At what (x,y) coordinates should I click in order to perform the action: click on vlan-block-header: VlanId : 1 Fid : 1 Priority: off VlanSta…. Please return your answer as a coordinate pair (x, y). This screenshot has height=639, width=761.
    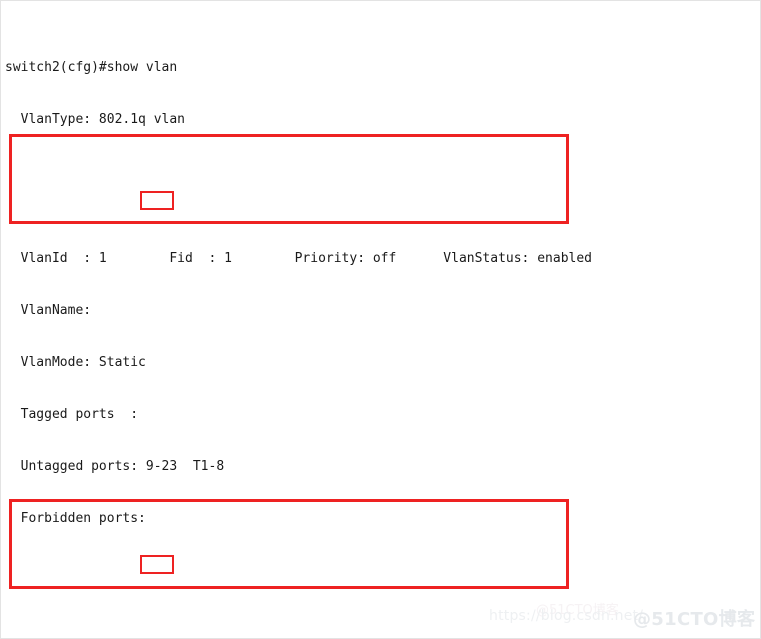
    Looking at the image, I should click on (298, 258).